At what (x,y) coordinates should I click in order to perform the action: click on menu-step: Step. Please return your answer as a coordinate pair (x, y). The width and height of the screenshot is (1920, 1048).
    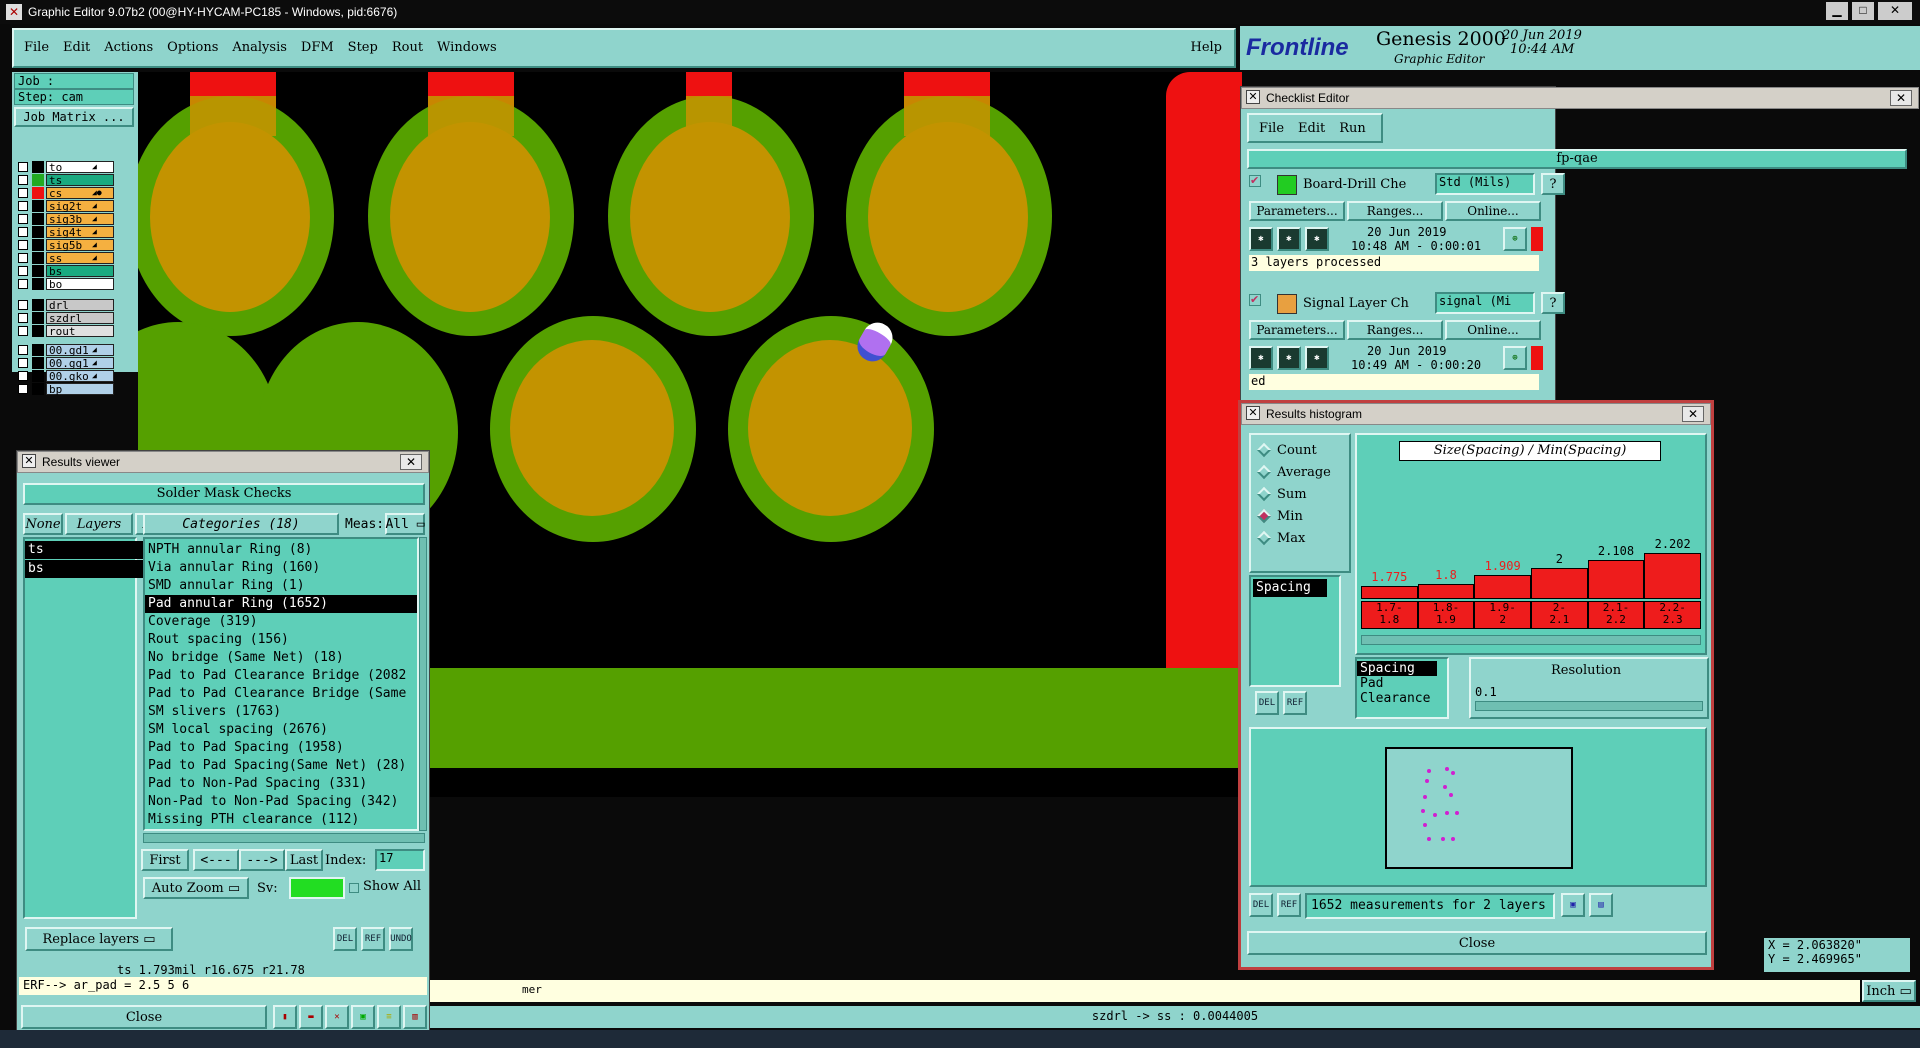
    Looking at the image, I should click on (363, 47).